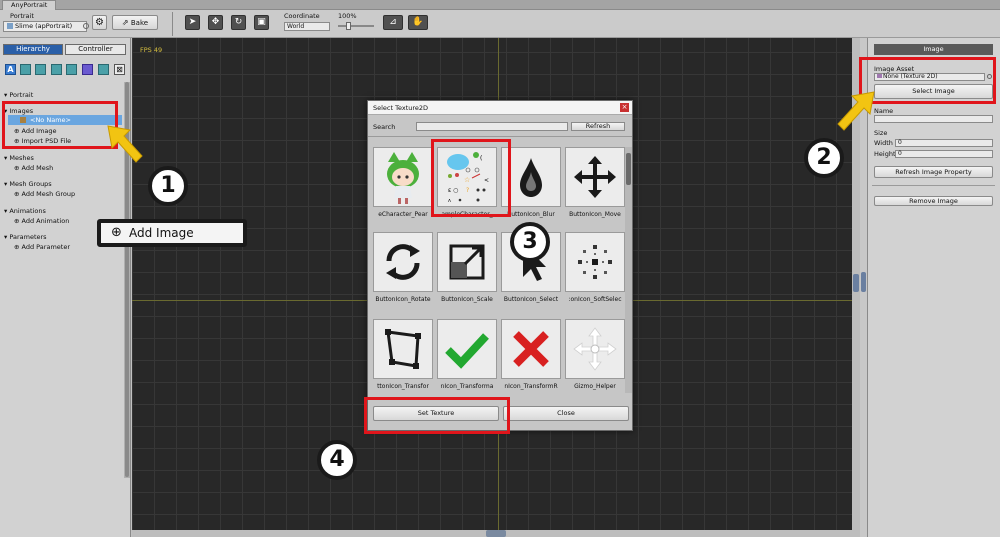 This screenshot has height=537, width=1000. I want to click on tree-animations: ▾ Animations, so click(25, 211).